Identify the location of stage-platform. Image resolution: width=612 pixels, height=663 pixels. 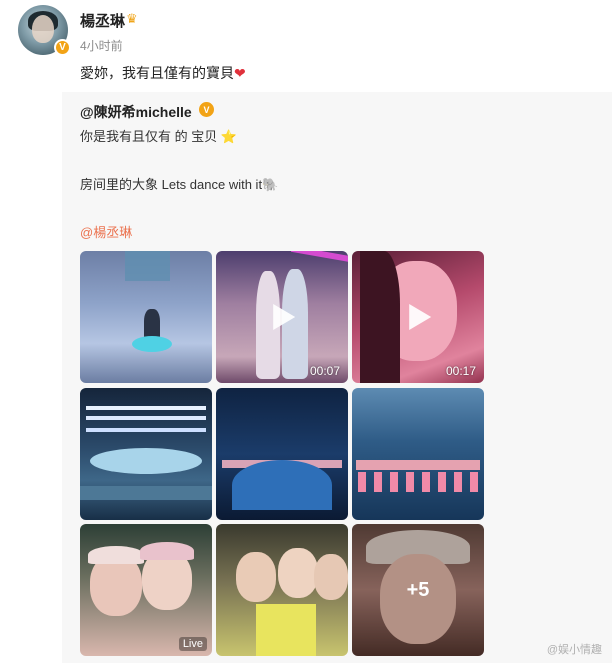
(152, 344).